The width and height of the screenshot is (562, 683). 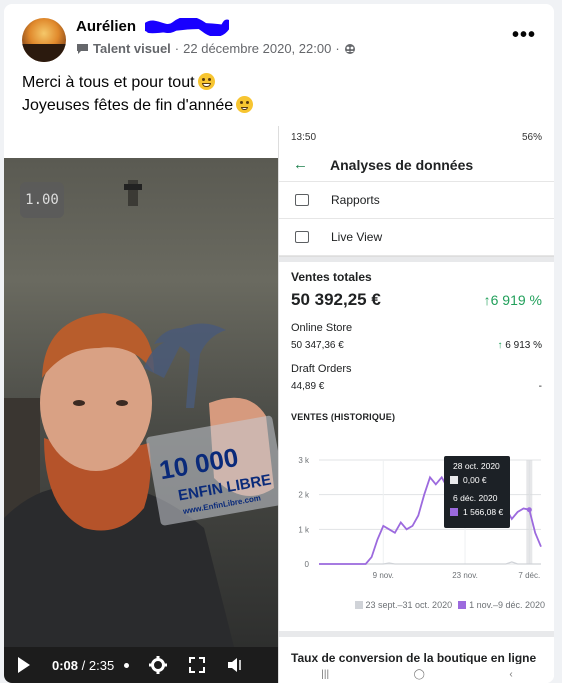 What do you see at coordinates (507, 605) in the screenshot?
I see `legend-label: 1 nov.–9 déc. 2020` at bounding box center [507, 605].